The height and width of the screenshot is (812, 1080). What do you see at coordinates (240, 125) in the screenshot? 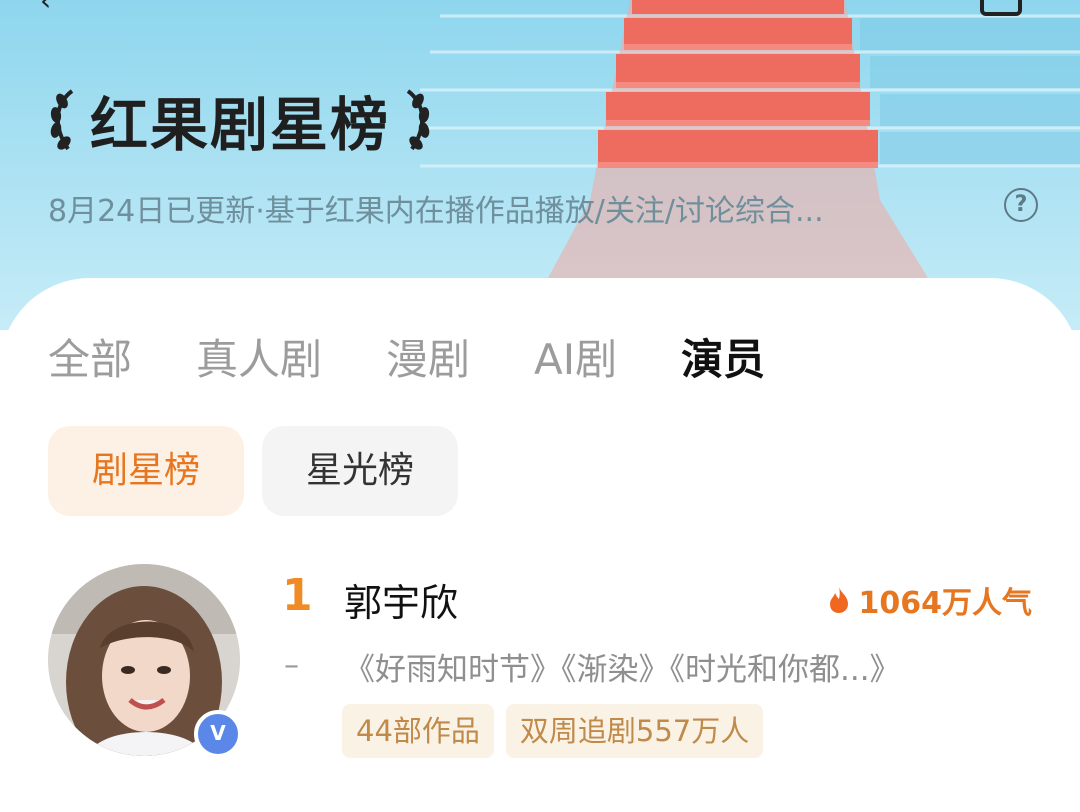
I see `page-title: 红果剧星榜` at bounding box center [240, 125].